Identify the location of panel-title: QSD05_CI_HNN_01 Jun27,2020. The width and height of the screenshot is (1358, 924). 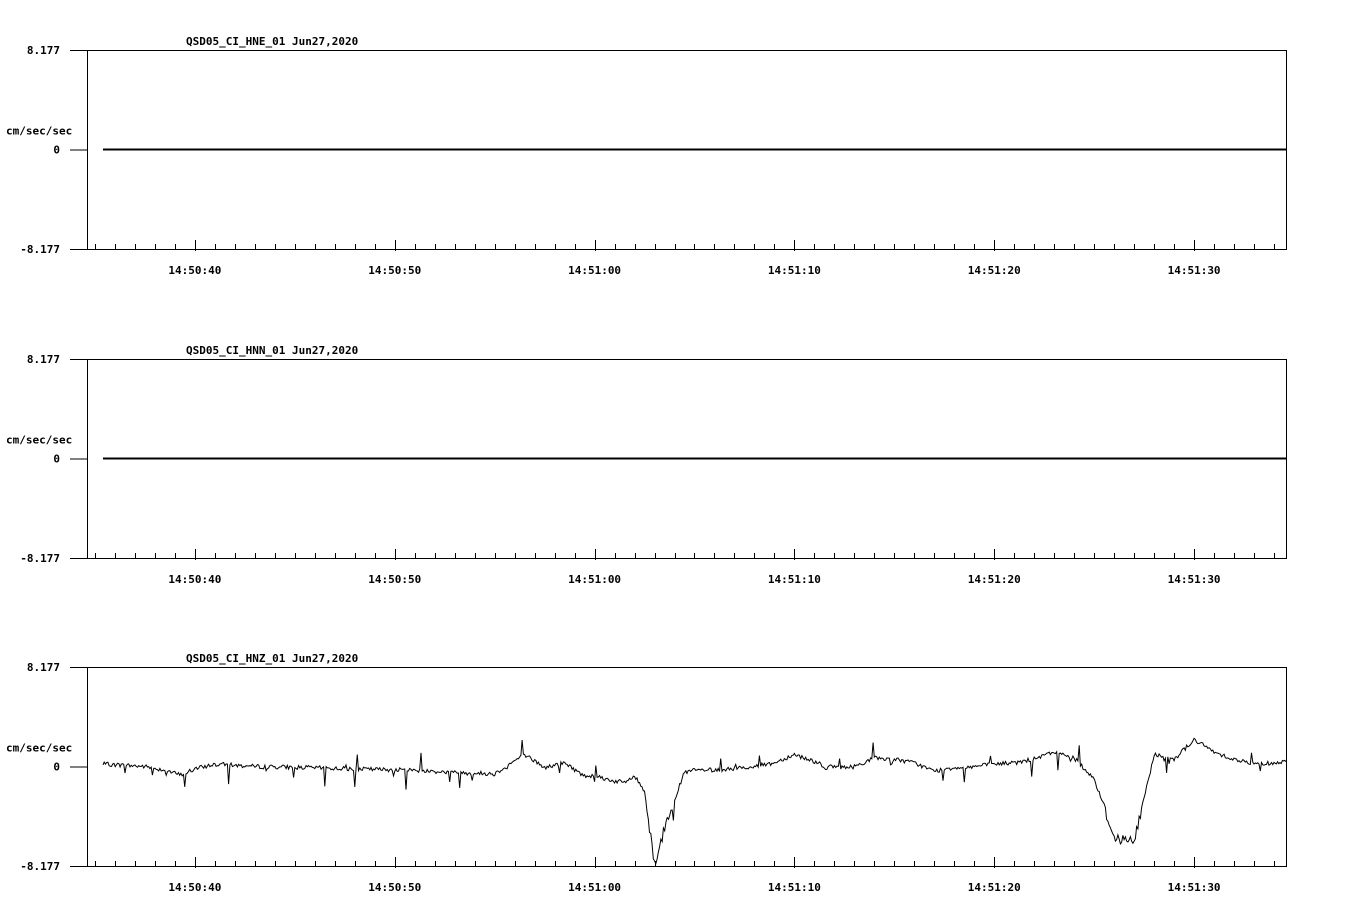
(272, 350).